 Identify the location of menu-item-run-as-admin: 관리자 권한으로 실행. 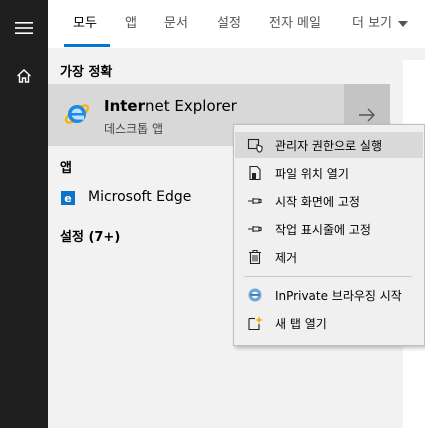
(329, 145).